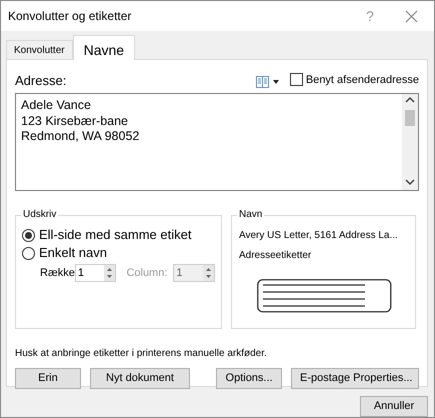 The image size is (435, 418). Describe the element at coordinates (48, 378) in the screenshot. I see `dialog-button: Erin` at that location.